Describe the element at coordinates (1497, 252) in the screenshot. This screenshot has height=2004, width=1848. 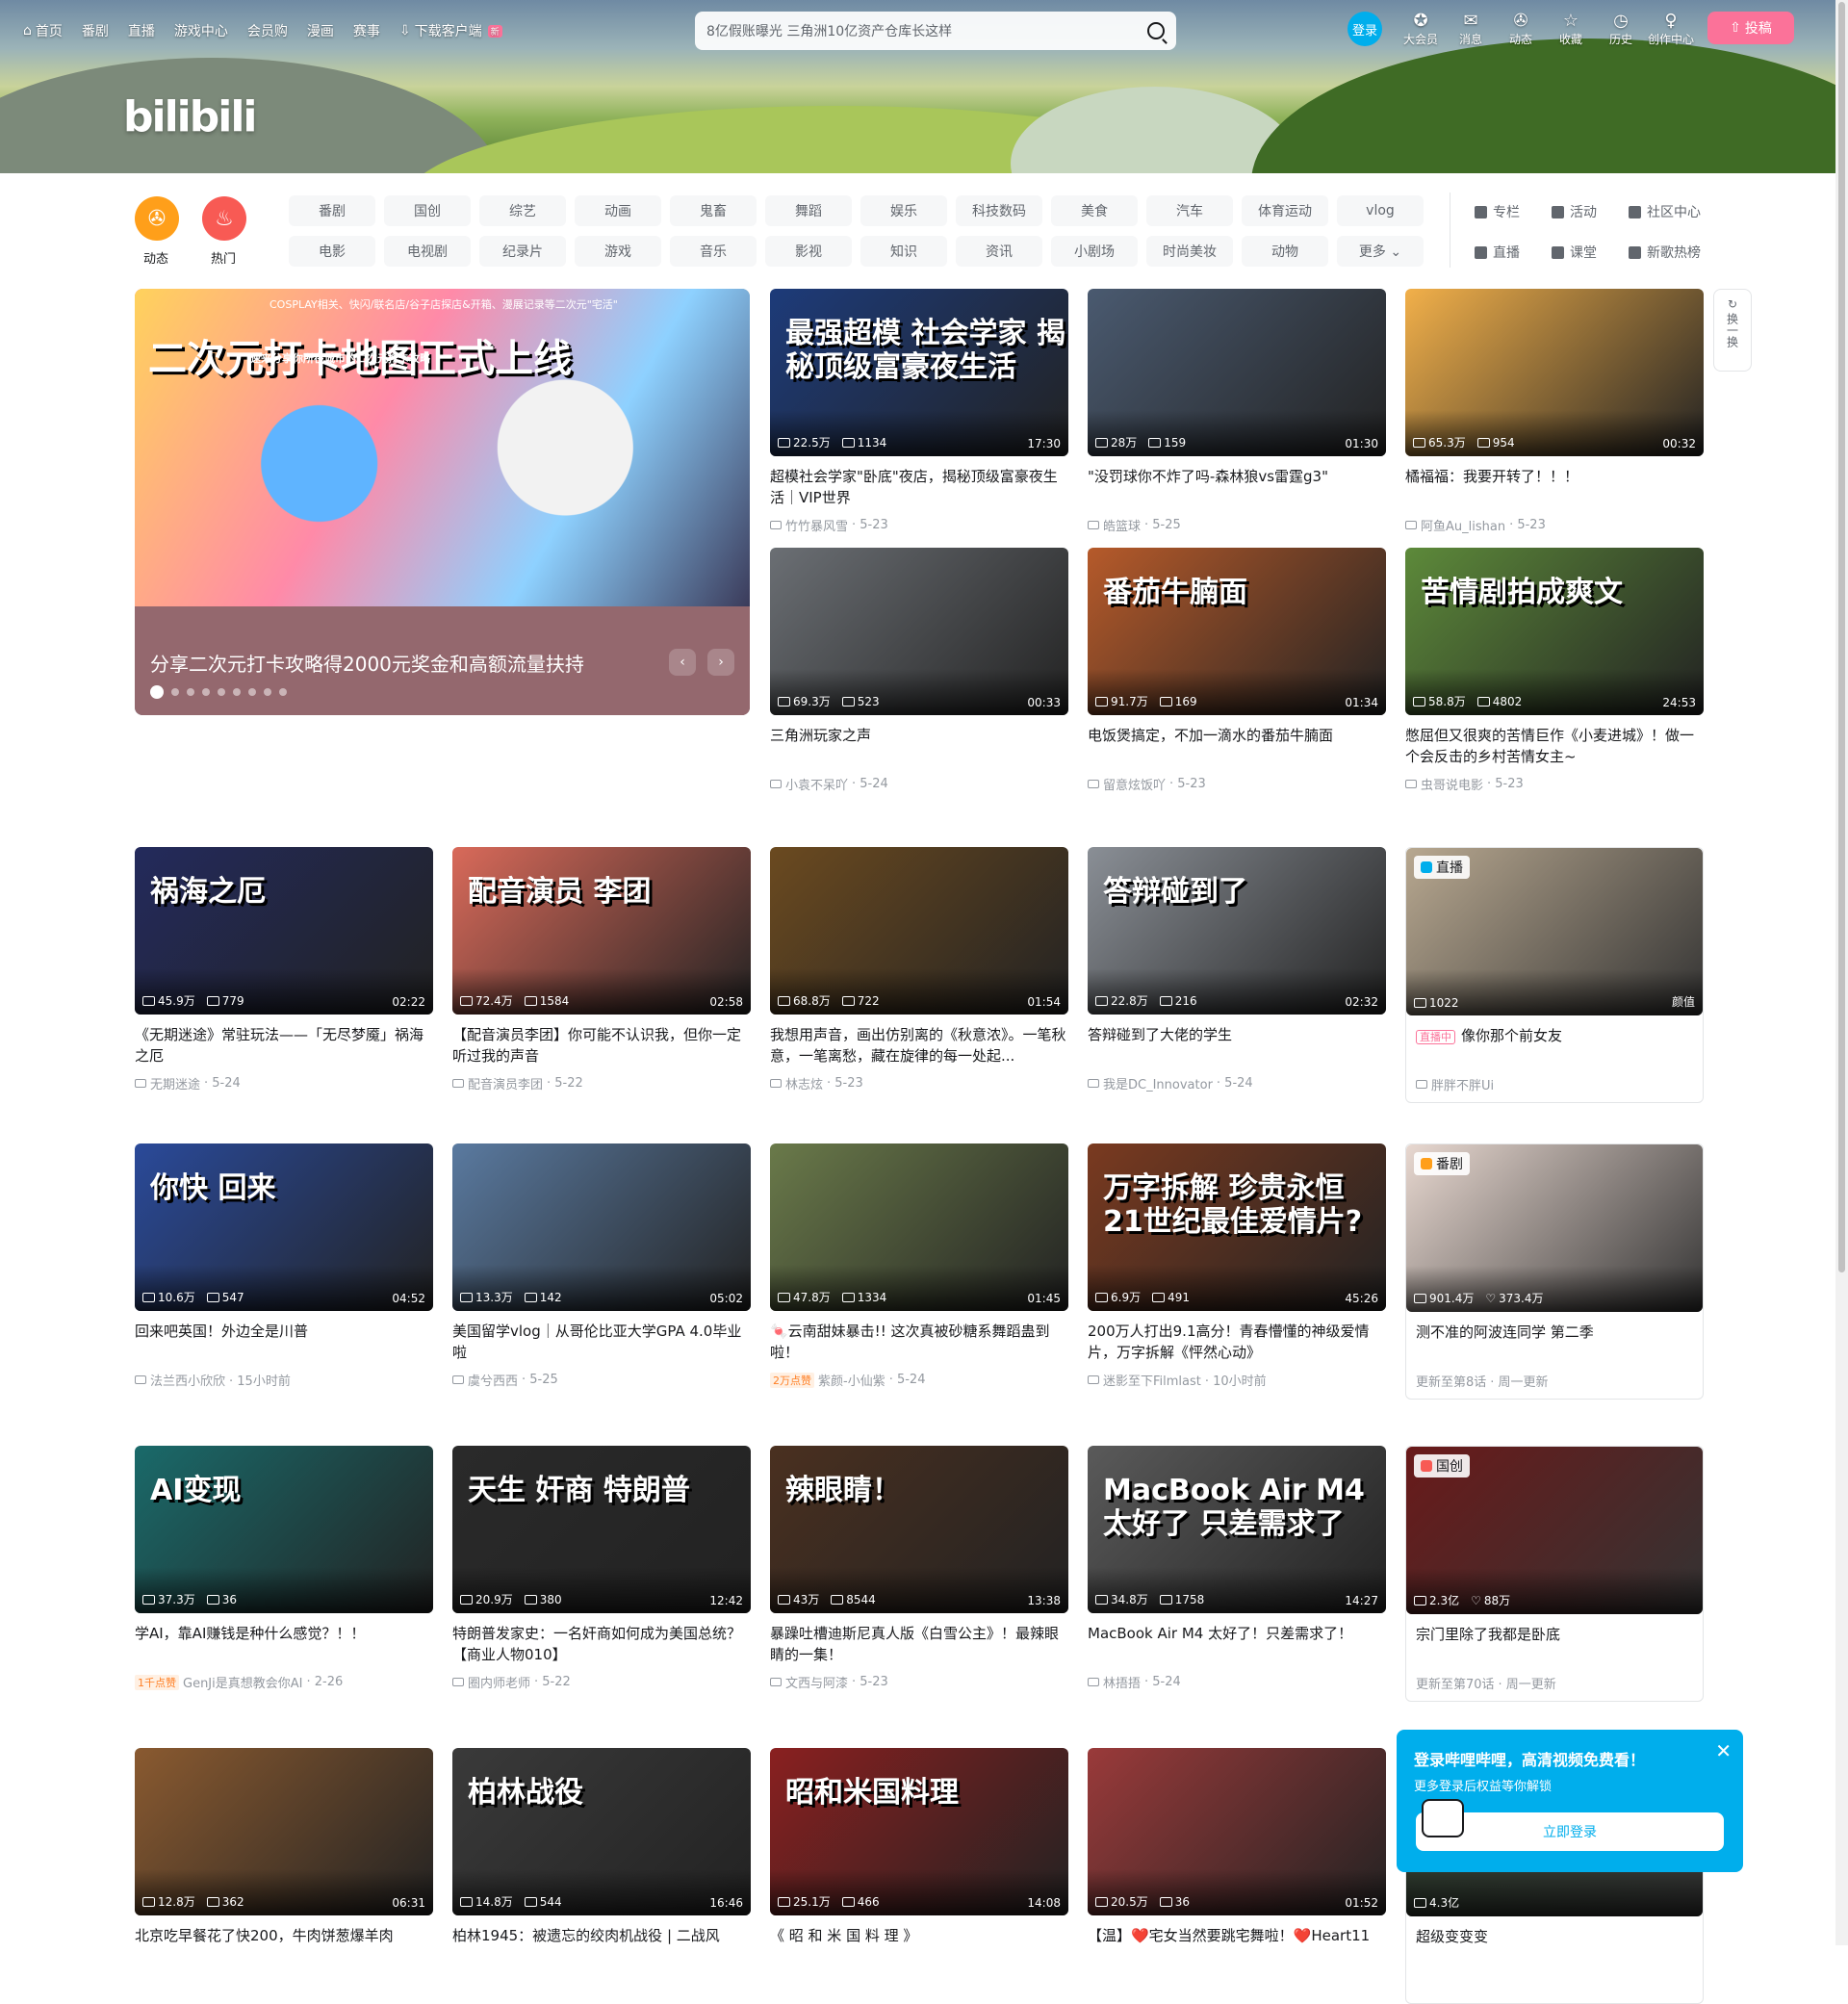
I see `link-live: 直播` at that location.